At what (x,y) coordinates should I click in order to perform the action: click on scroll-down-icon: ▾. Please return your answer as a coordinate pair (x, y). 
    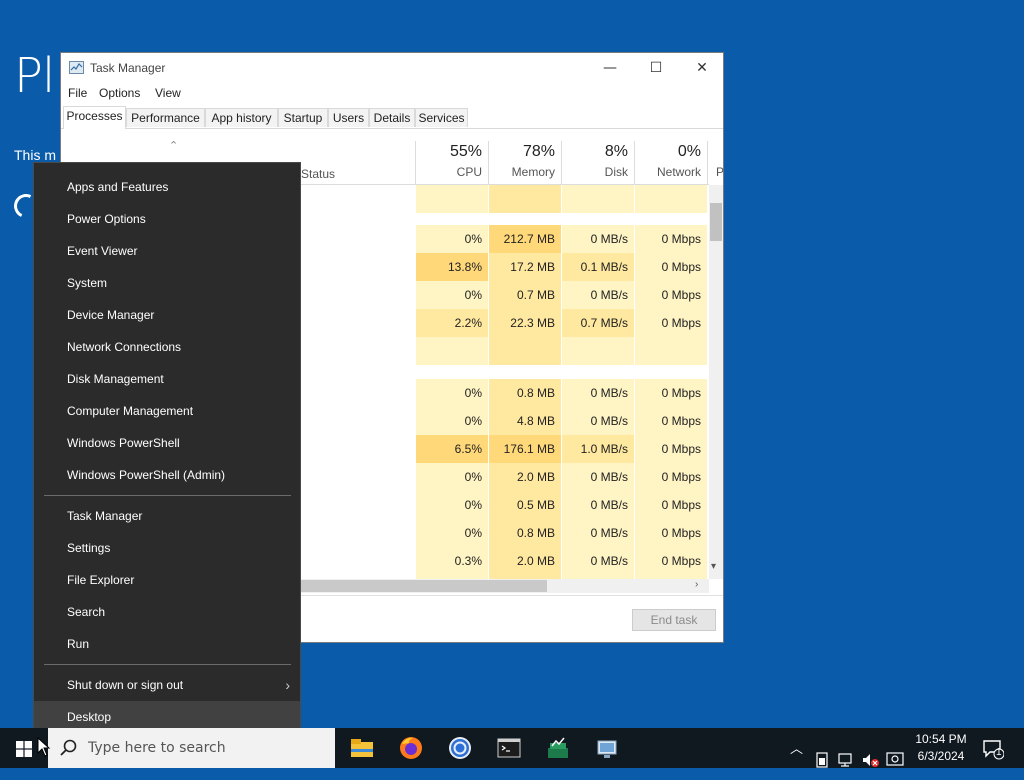
    Looking at the image, I should click on (713, 566).